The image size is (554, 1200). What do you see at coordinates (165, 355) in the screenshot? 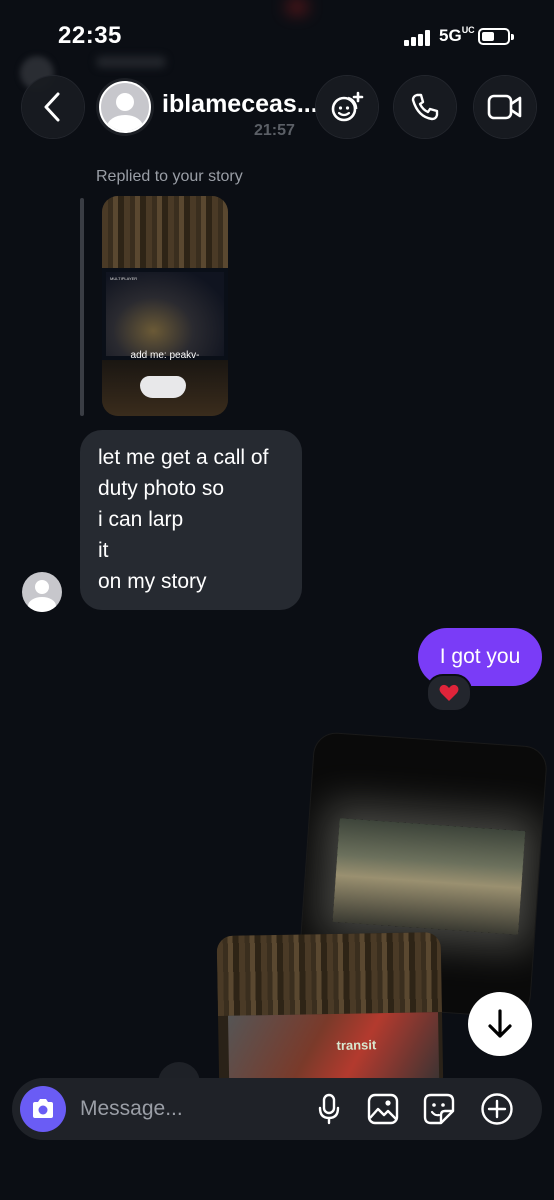
I see `story-caption: add me: peakv-` at bounding box center [165, 355].